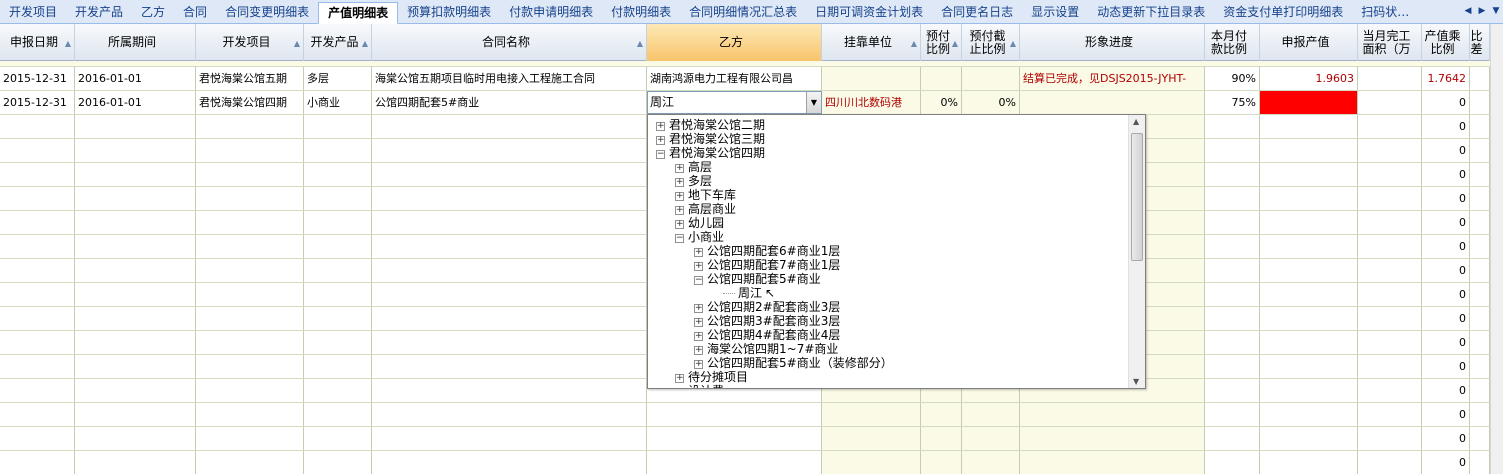 Image resolution: width=1503 pixels, height=474 pixels. What do you see at coordinates (871, 102) in the screenshot?
I see `cell-affiliated: 四川川北数码港` at bounding box center [871, 102].